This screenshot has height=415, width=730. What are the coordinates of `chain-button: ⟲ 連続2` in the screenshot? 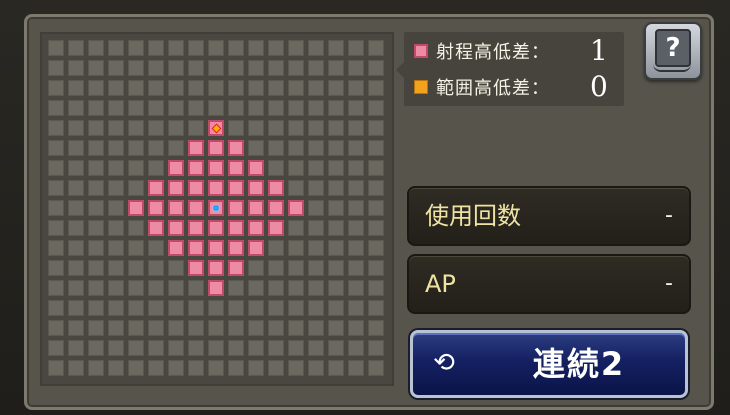 It's located at (549, 364).